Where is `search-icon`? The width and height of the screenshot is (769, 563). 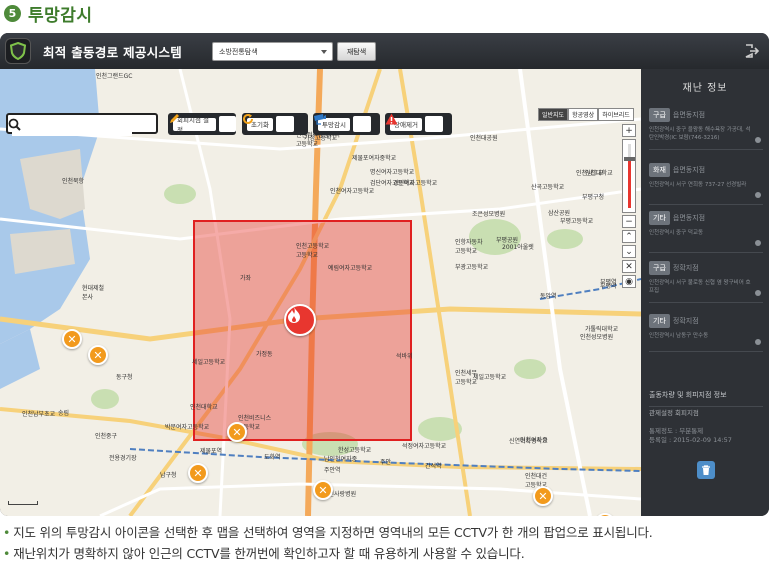 search-icon is located at coordinates (14, 124).